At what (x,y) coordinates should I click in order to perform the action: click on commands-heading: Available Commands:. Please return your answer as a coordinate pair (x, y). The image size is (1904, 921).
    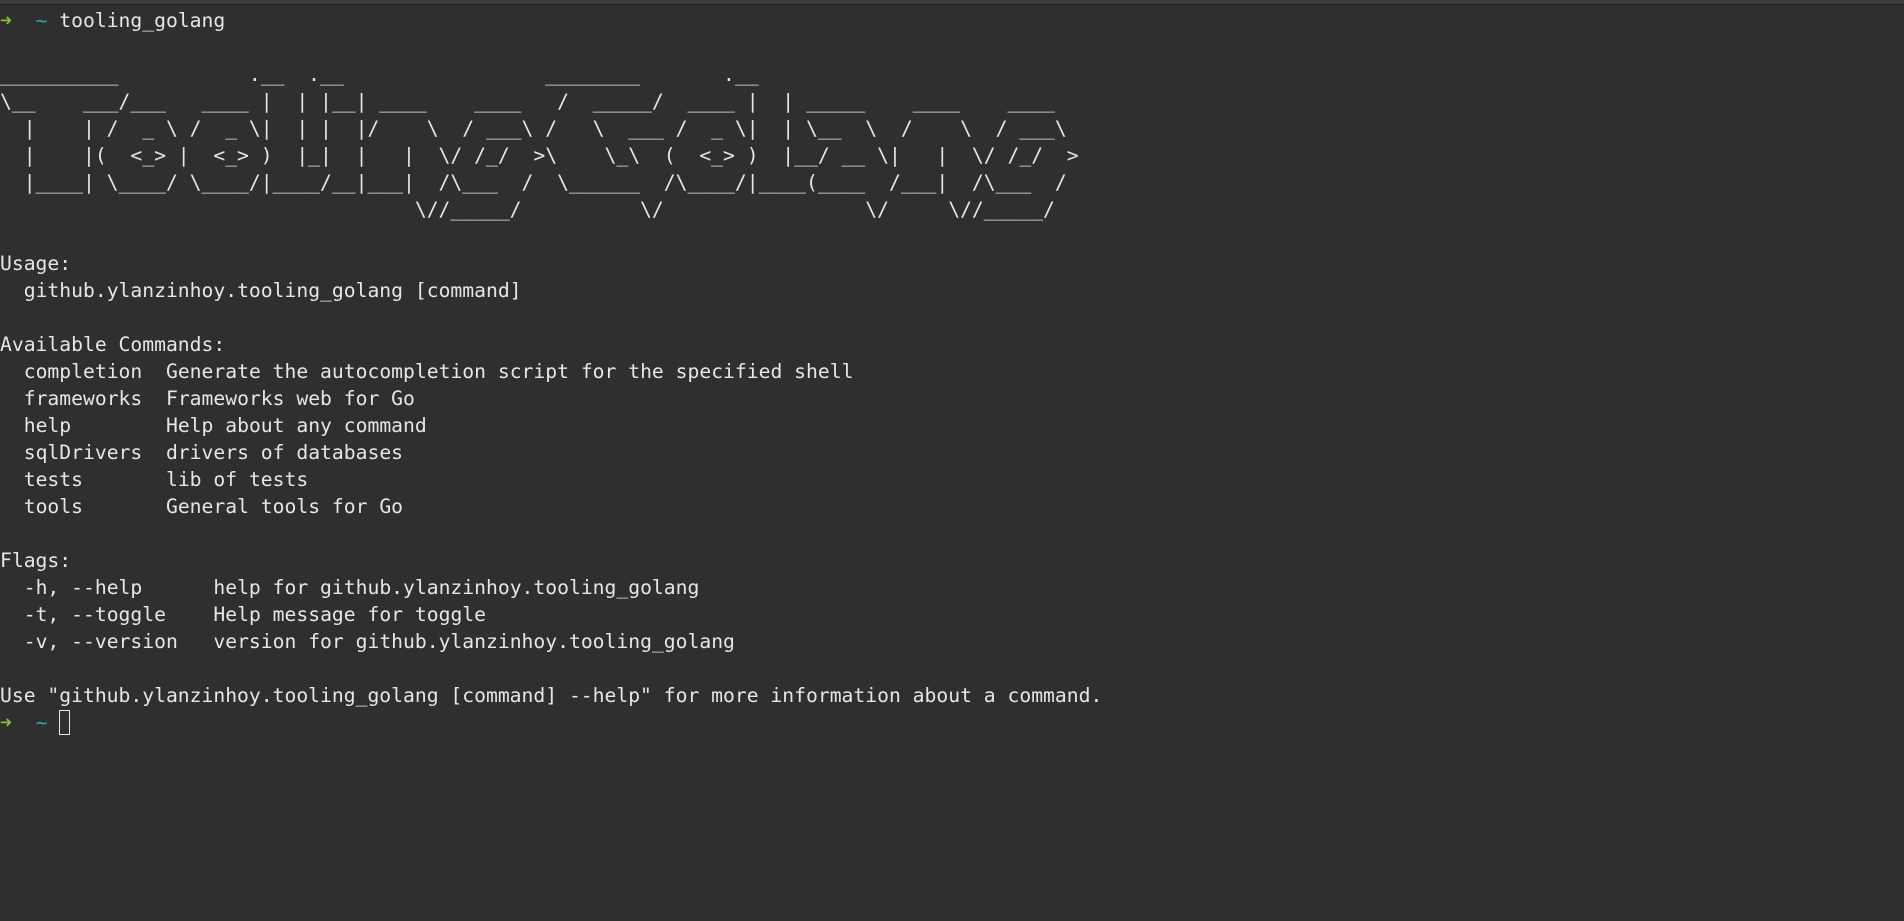
    Looking at the image, I should click on (113, 344).